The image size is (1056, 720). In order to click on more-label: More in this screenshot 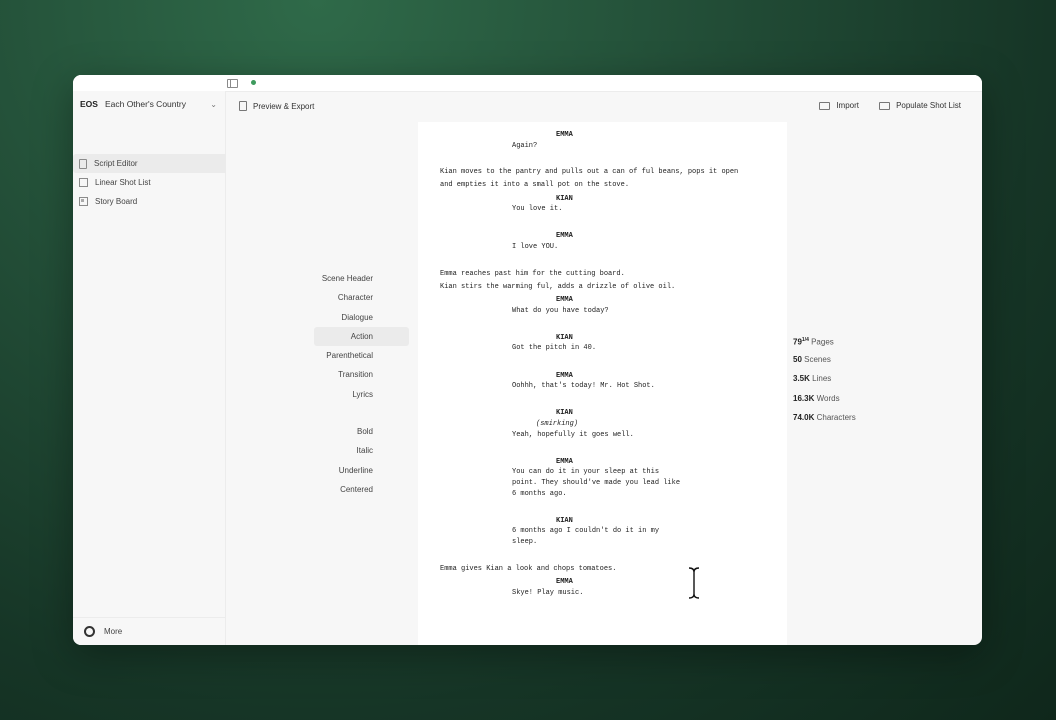, I will do `click(113, 631)`.